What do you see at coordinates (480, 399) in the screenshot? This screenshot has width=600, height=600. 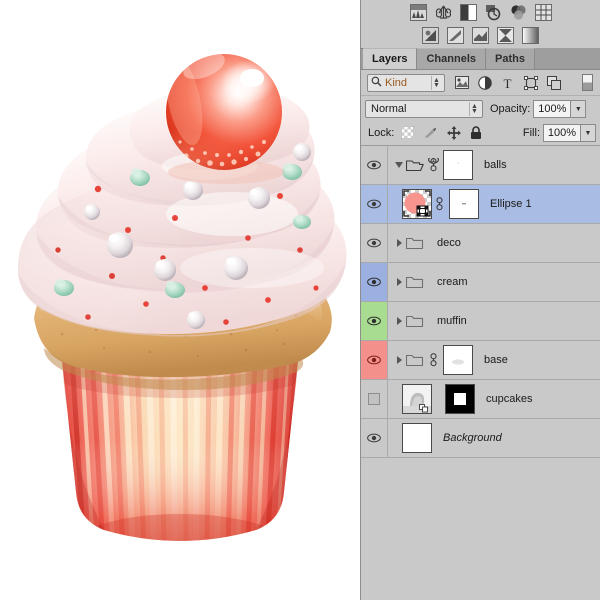 I see `table-row: cupcakes` at bounding box center [480, 399].